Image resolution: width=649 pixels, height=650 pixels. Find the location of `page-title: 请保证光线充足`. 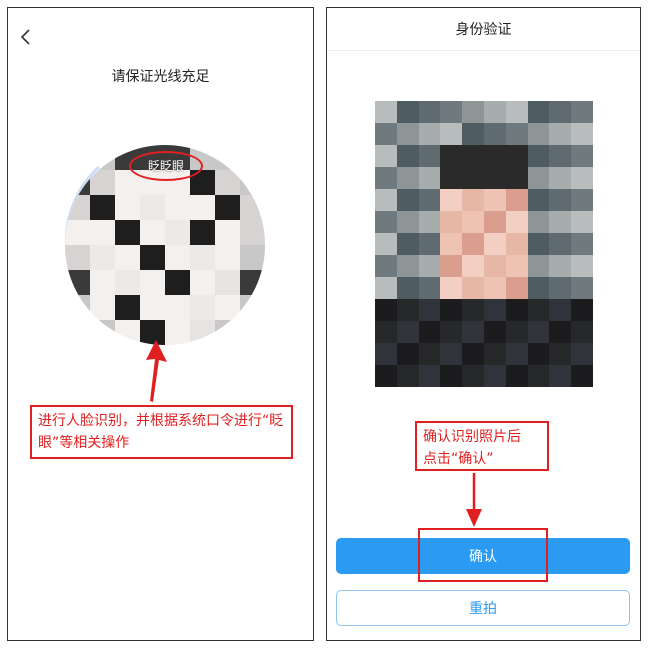

page-title: 请保证光线充足 is located at coordinates (160, 77).